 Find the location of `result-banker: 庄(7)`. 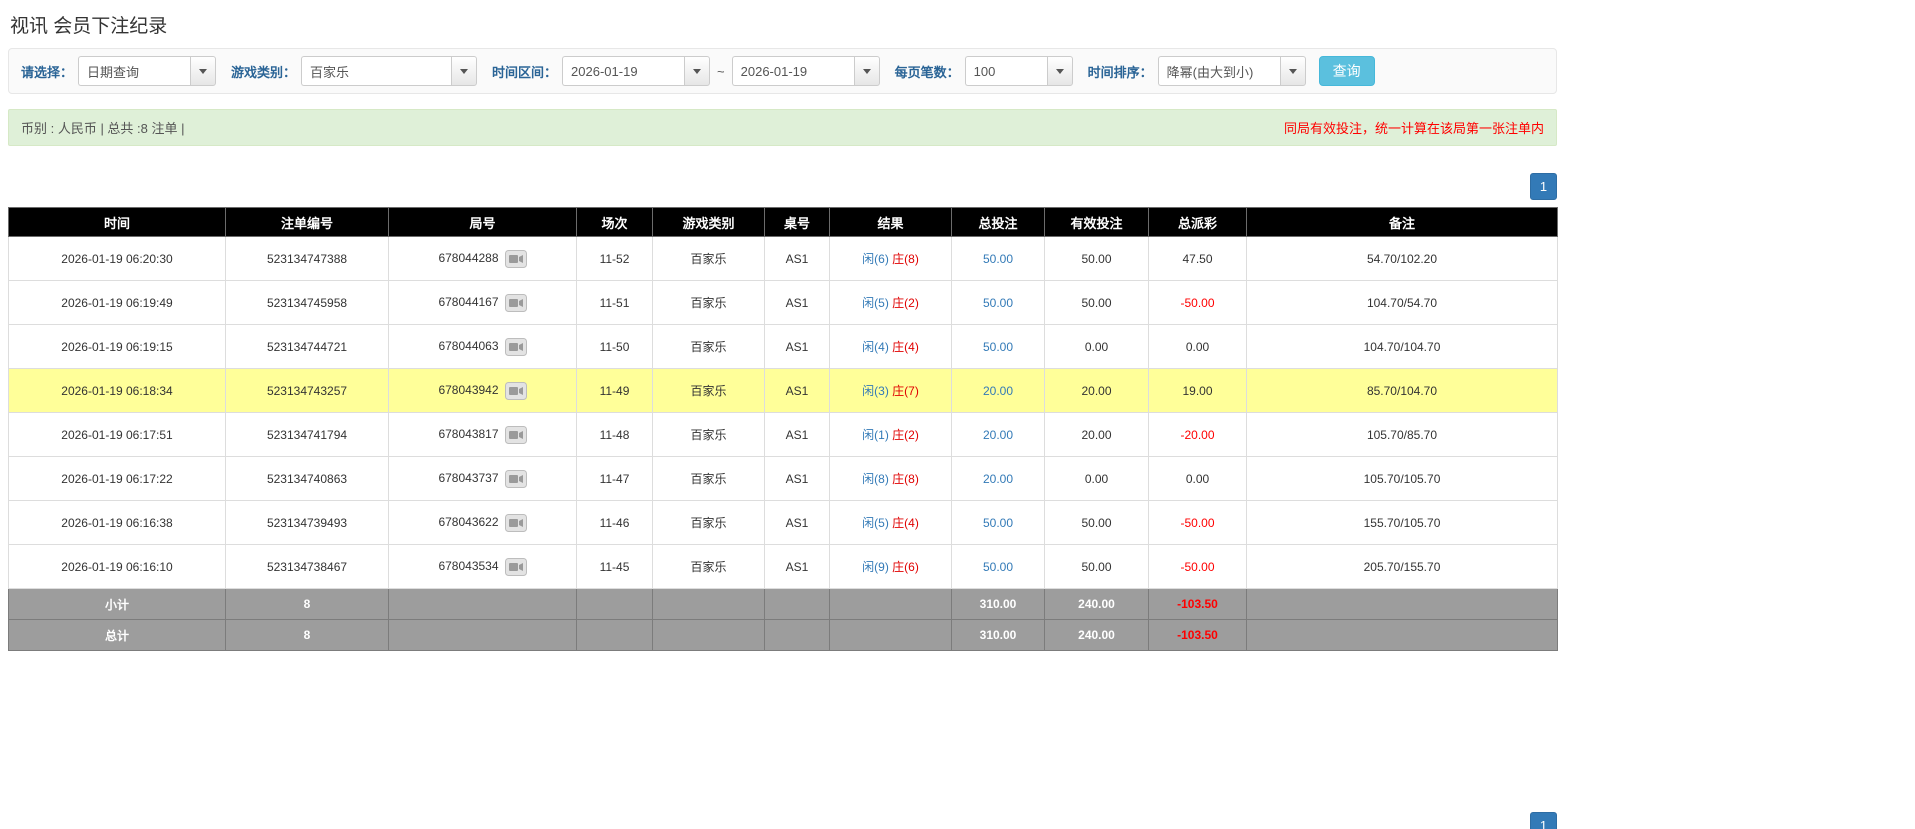

result-banker: 庄(7) is located at coordinates (905, 391).